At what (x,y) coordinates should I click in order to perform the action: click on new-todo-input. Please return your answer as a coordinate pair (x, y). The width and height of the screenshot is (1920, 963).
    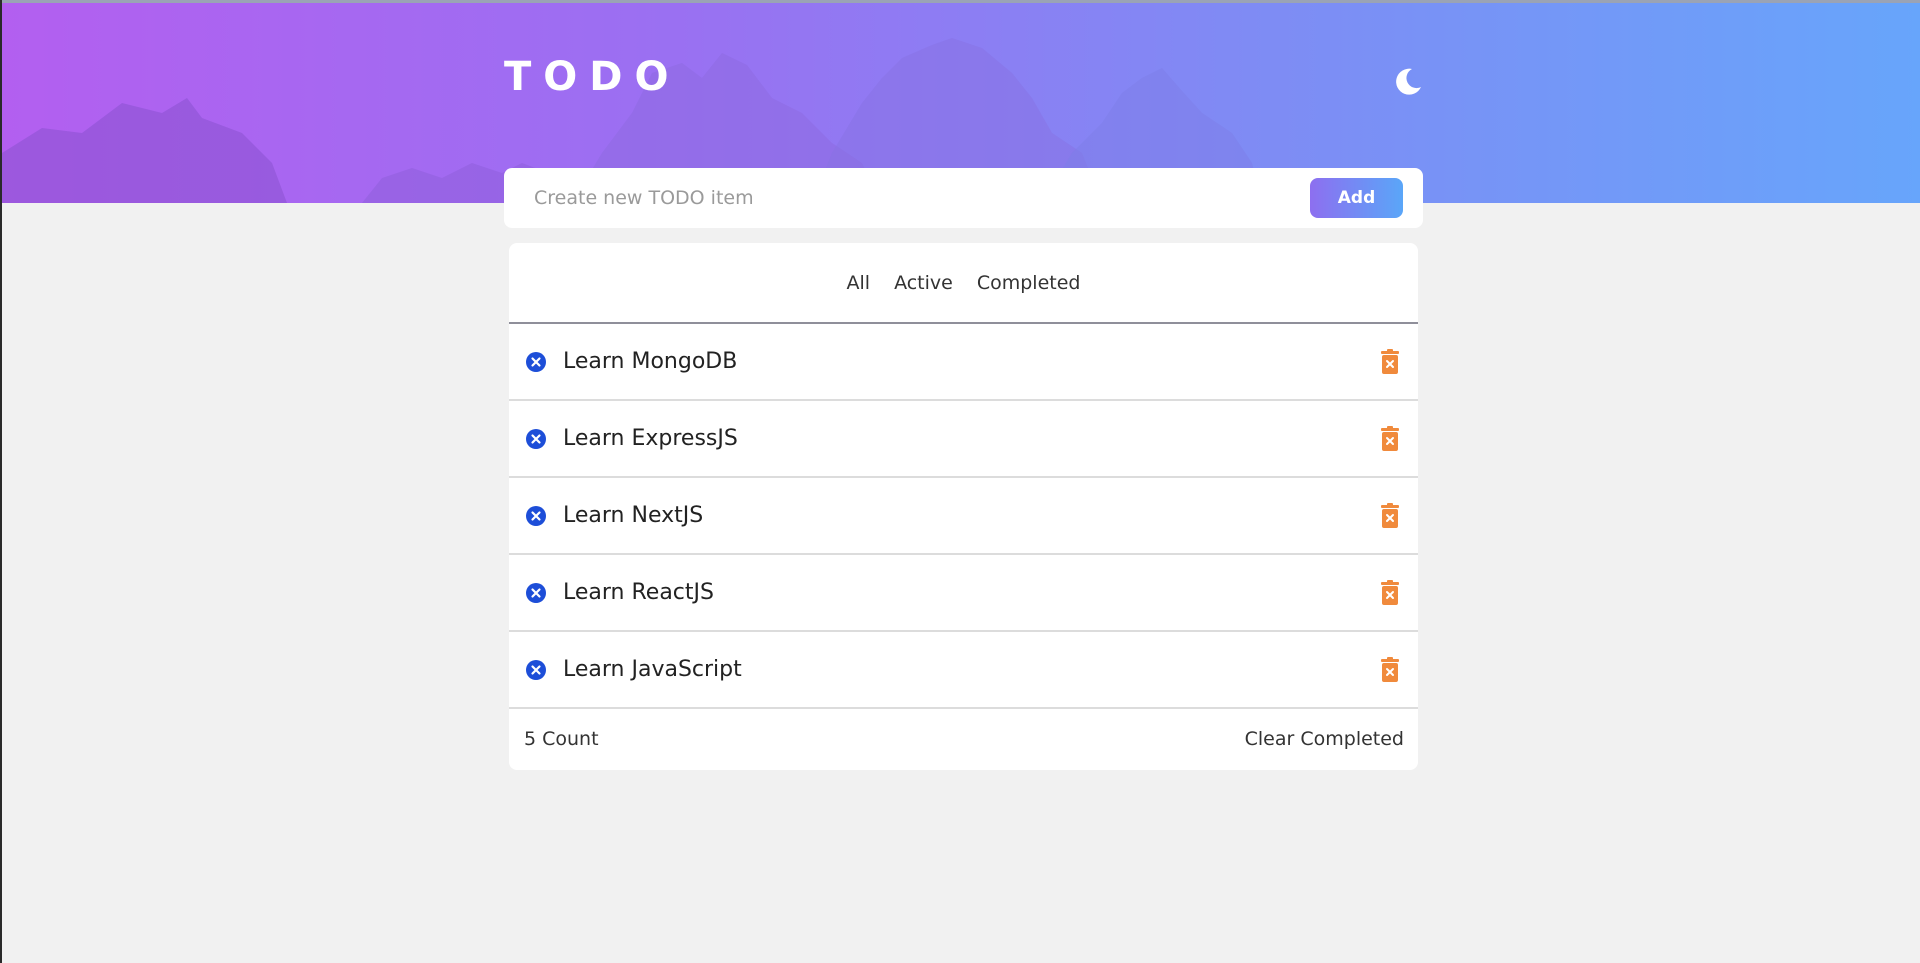
    Looking at the image, I should click on (922, 198).